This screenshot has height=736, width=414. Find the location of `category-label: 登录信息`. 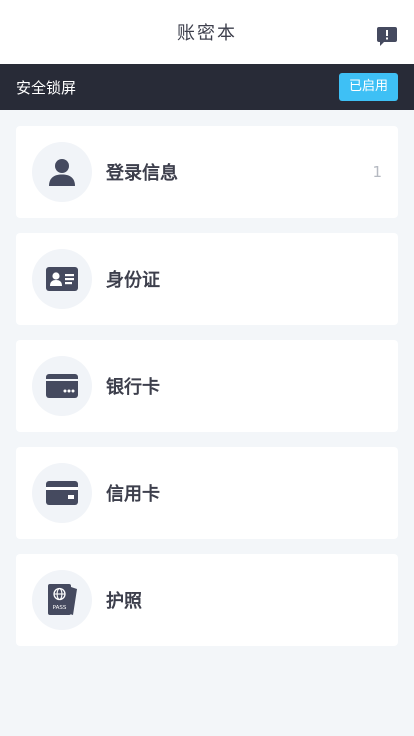

category-label: 登录信息 is located at coordinates (142, 173).